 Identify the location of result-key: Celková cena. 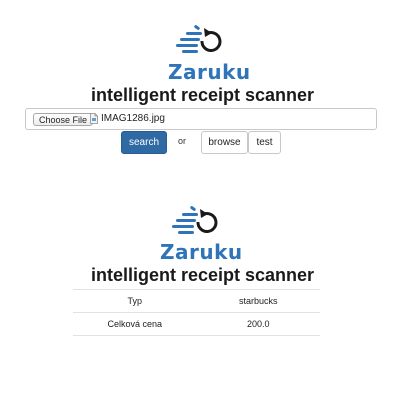
(135, 324).